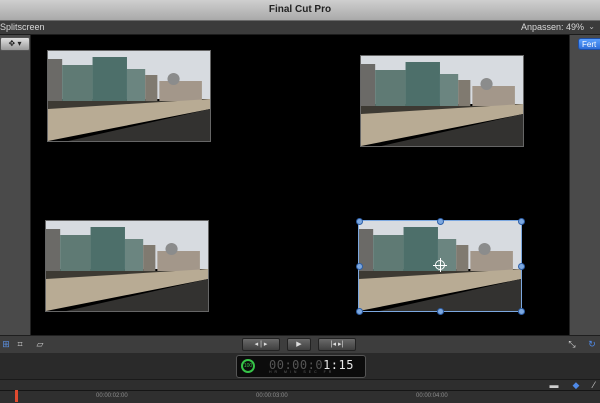 This screenshot has width=600, height=403. Describe the element at coordinates (521, 311) in the screenshot. I see `transform-handle-bottom-right` at that location.